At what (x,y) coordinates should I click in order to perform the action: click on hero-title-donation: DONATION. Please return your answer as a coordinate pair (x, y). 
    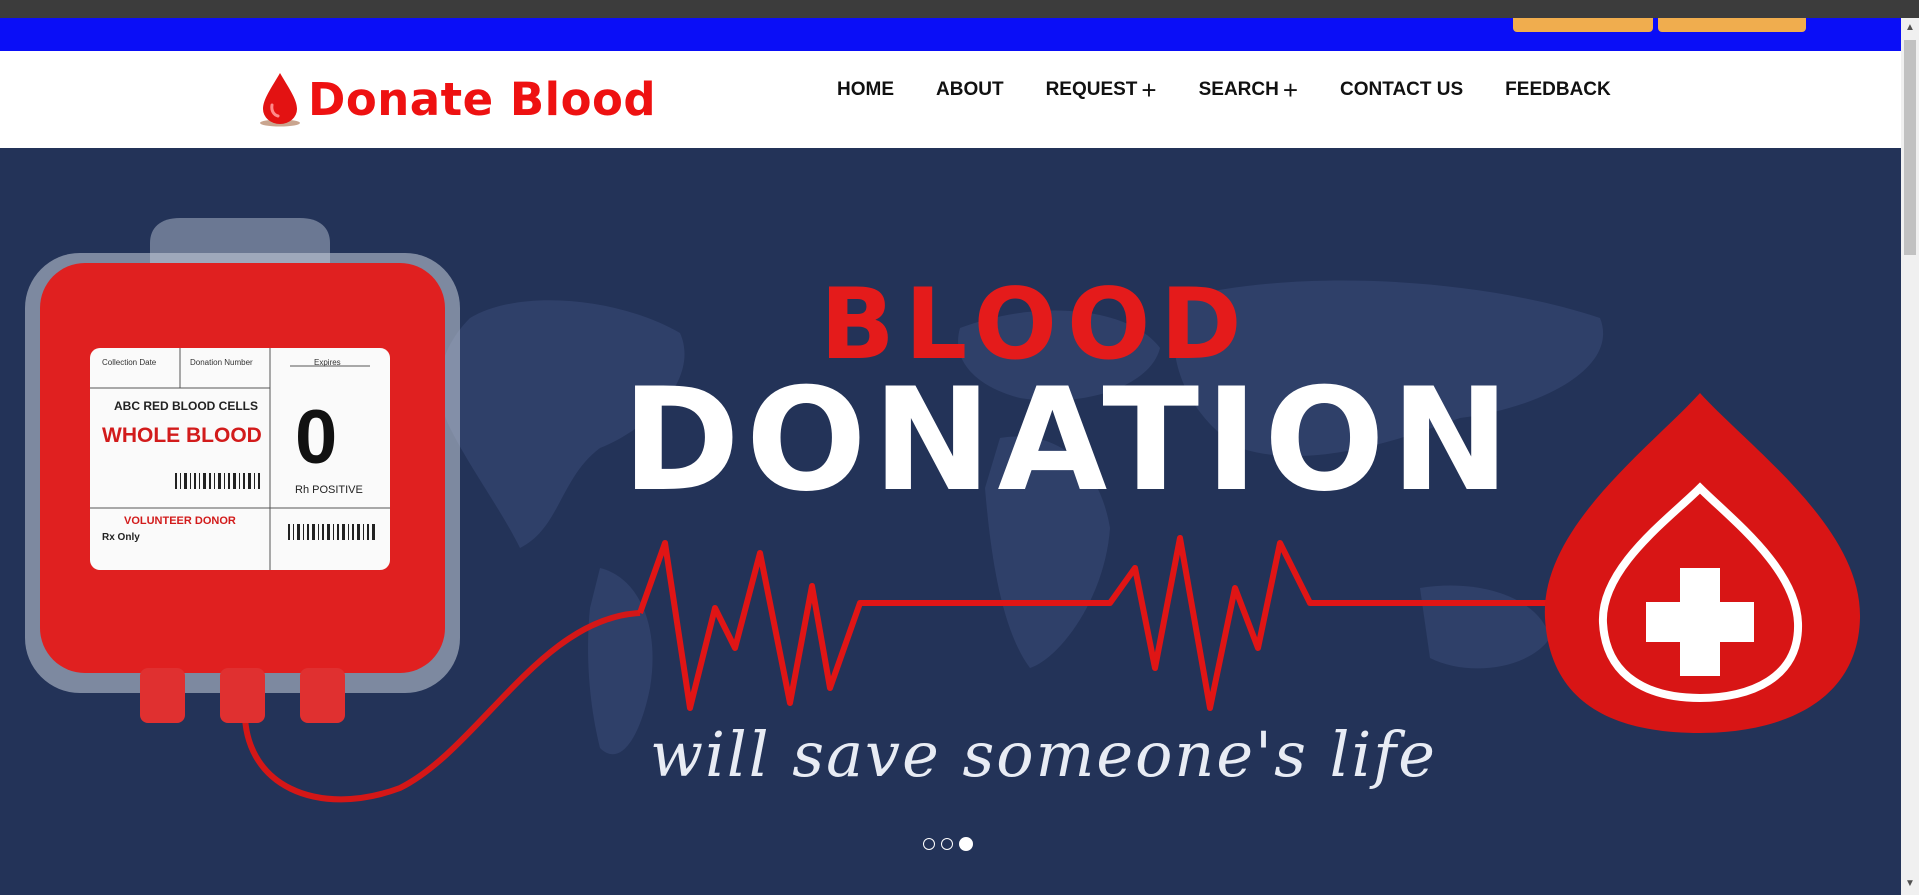
    Looking at the image, I should click on (1069, 440).